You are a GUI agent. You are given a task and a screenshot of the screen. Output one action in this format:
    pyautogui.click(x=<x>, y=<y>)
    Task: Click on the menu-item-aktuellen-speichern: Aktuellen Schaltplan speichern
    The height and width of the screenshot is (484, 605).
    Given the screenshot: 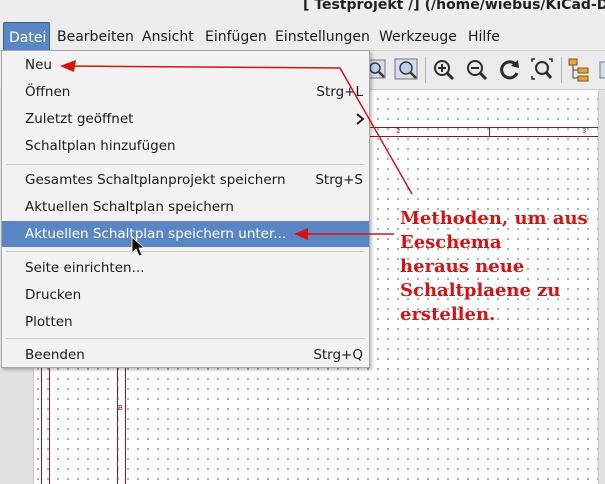 What is the action you would take?
    pyautogui.click(x=185, y=207)
    